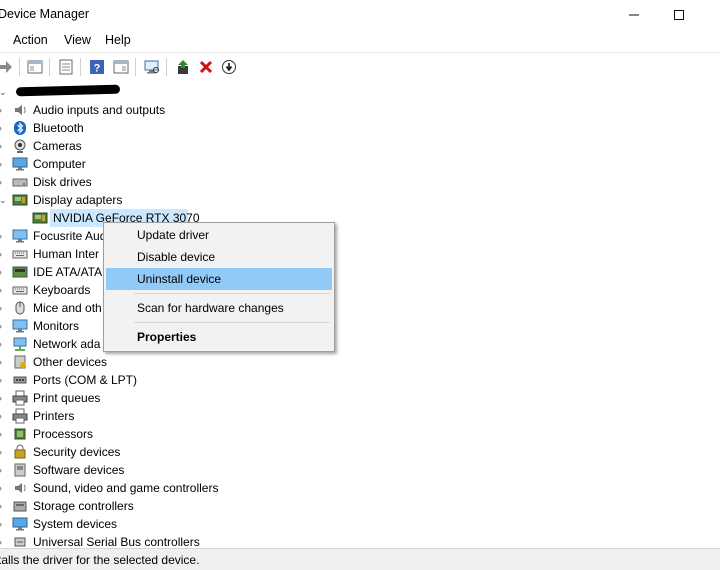 This screenshot has width=720, height=570. What do you see at coordinates (173, 235) in the screenshot?
I see `menu-item-label: Update driver` at bounding box center [173, 235].